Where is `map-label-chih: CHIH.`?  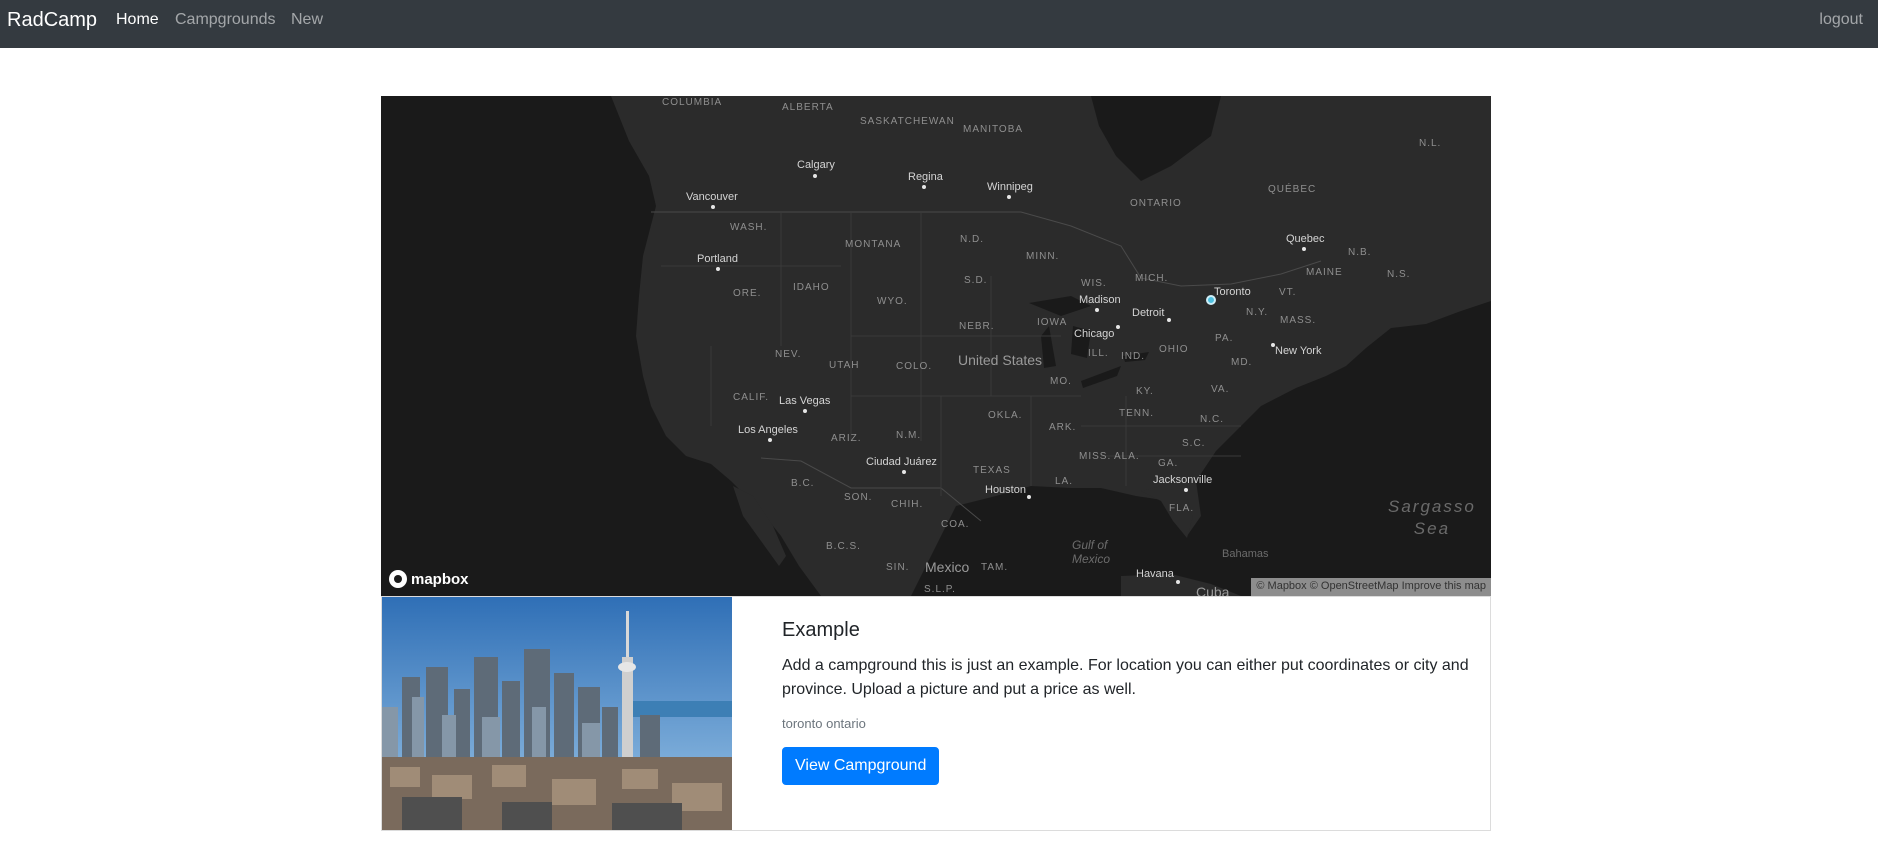 map-label-chih: CHIH. is located at coordinates (907, 504).